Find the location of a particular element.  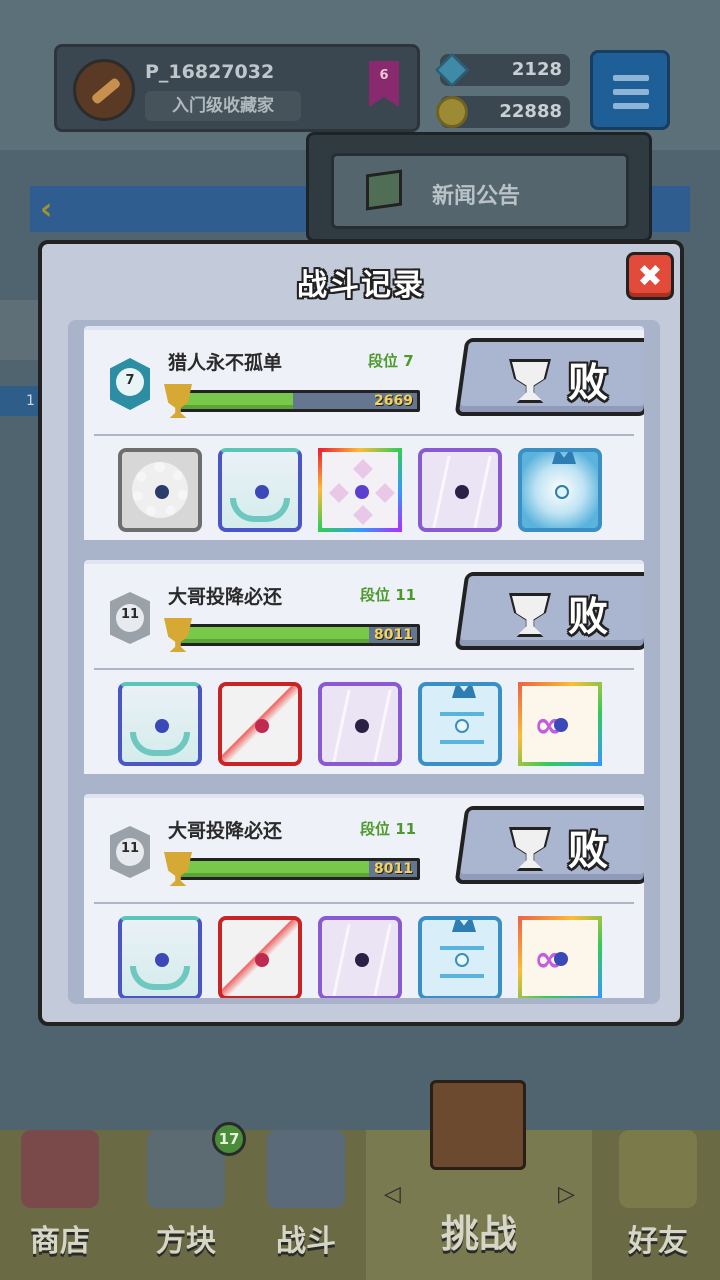

score-bar: 2669 is located at coordinates (298, 401).